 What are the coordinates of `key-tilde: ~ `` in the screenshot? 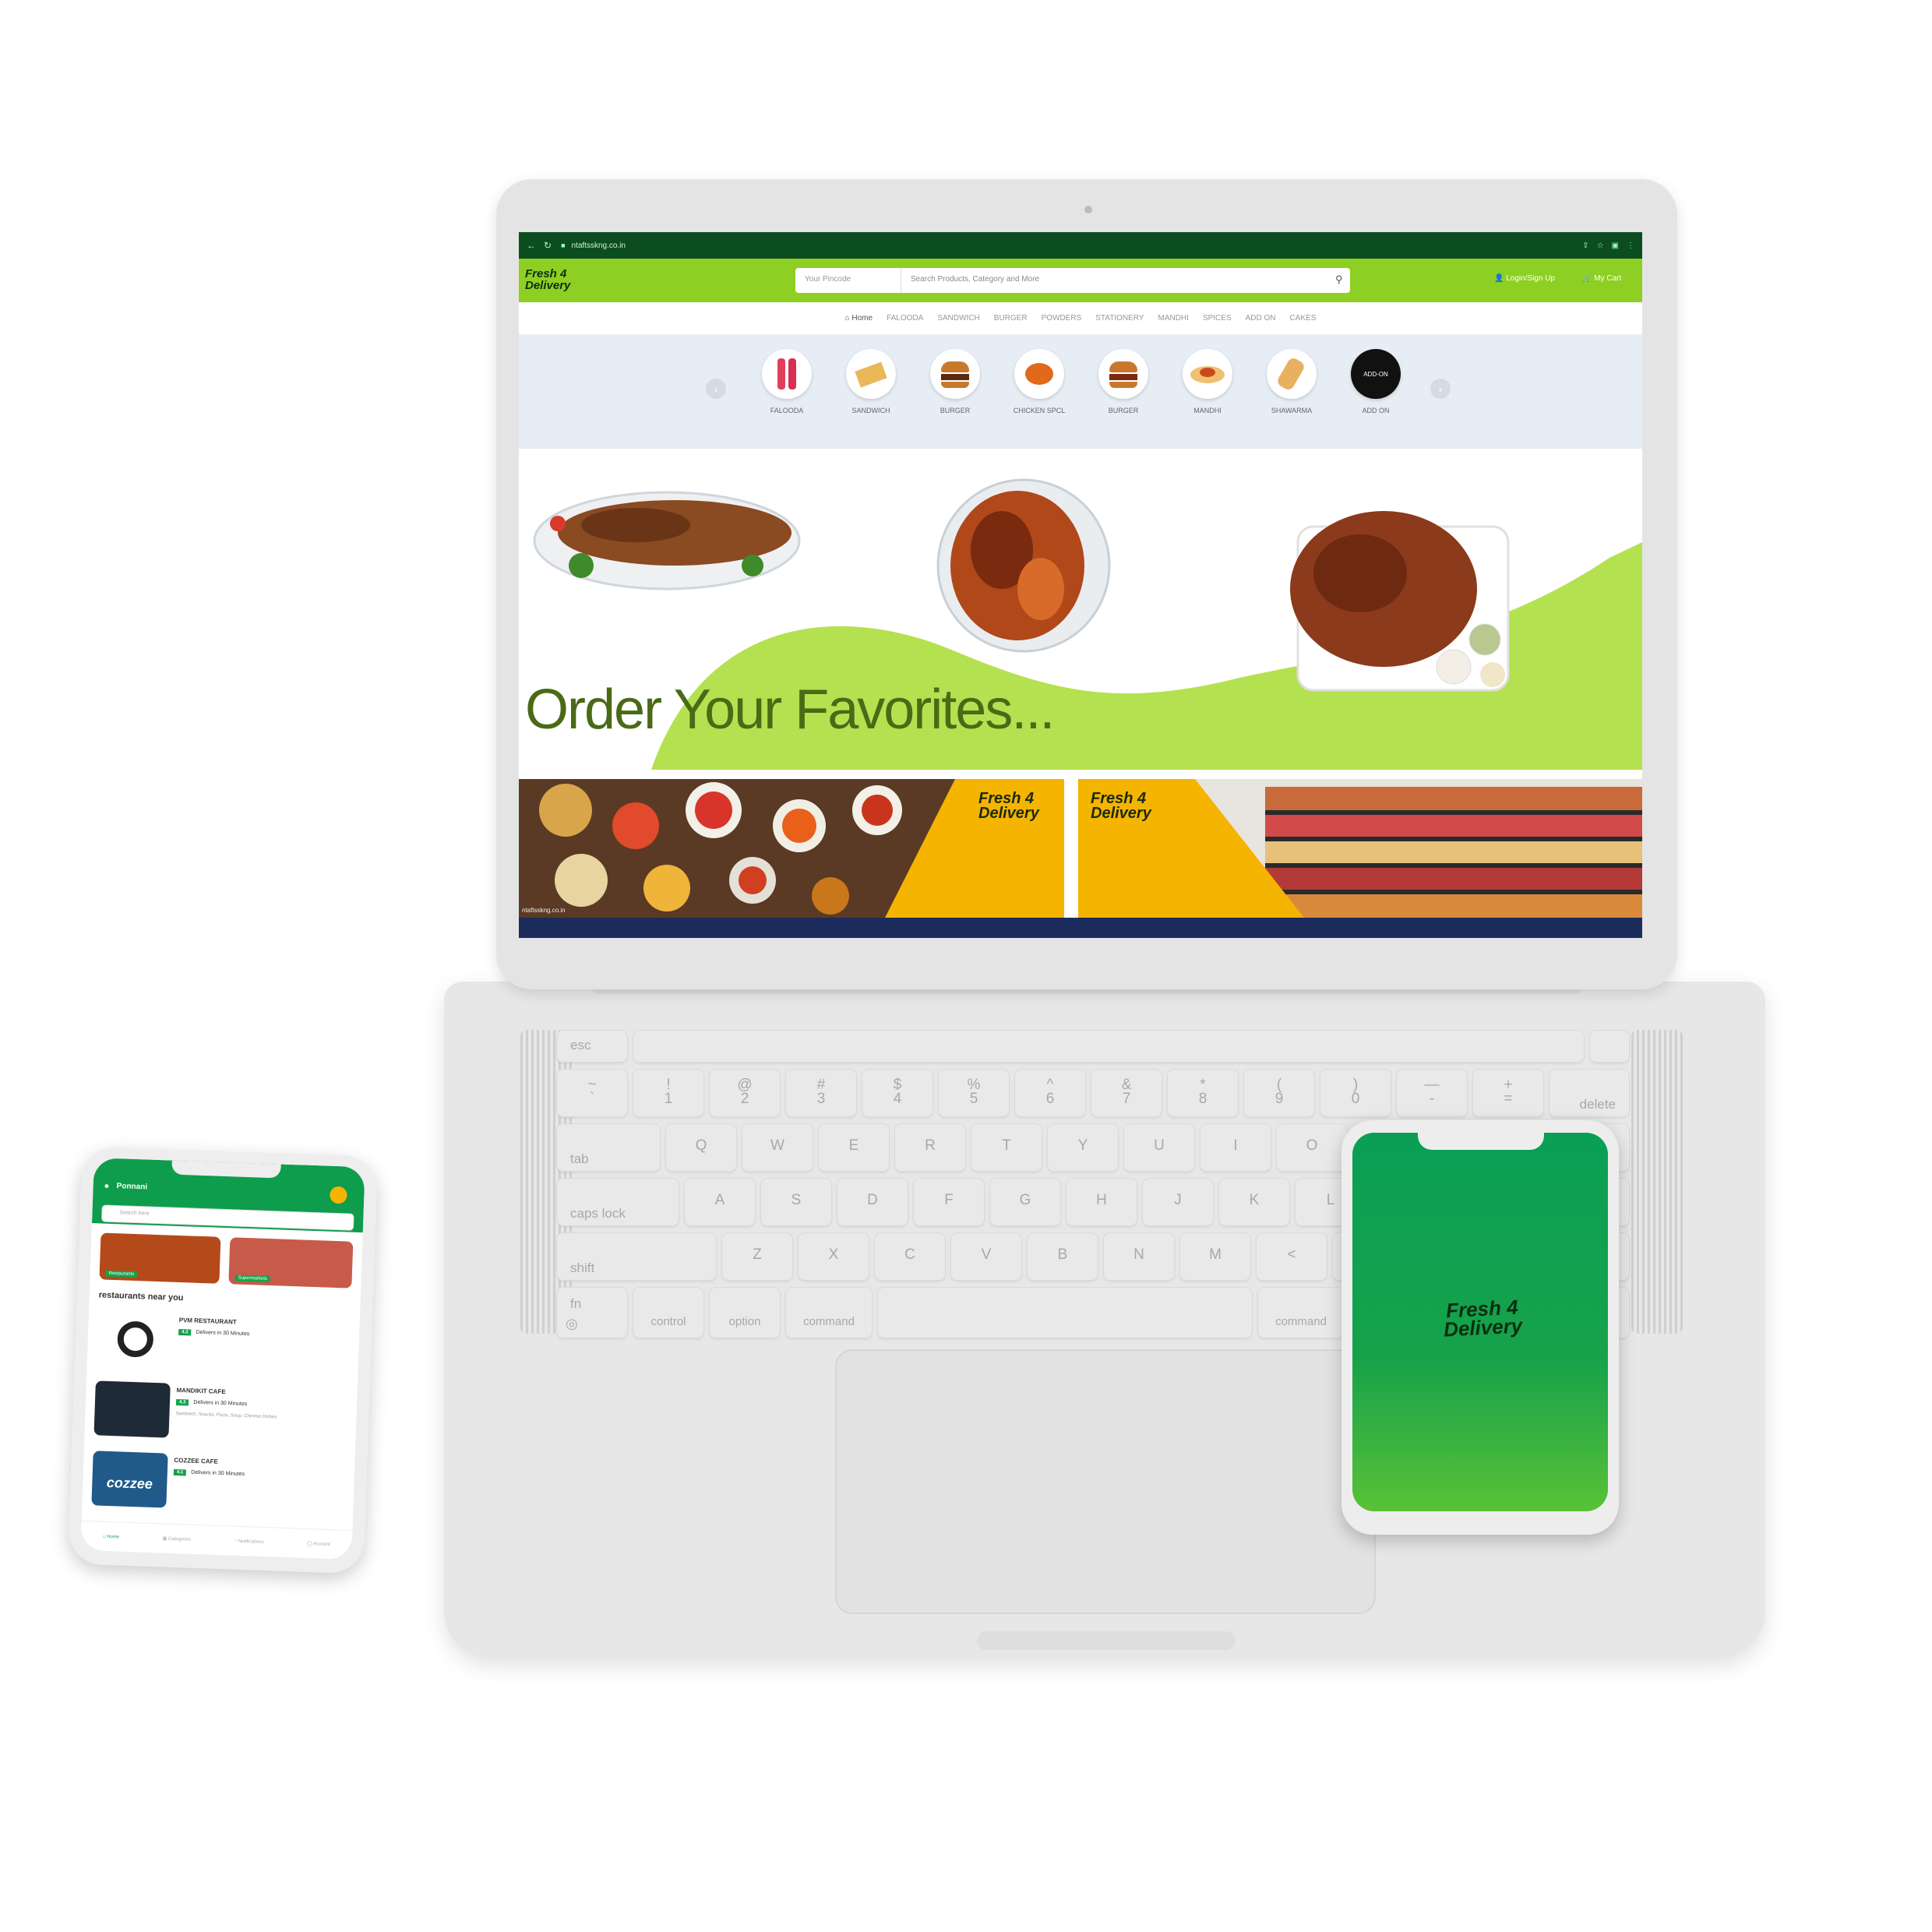 It's located at (592, 1093).